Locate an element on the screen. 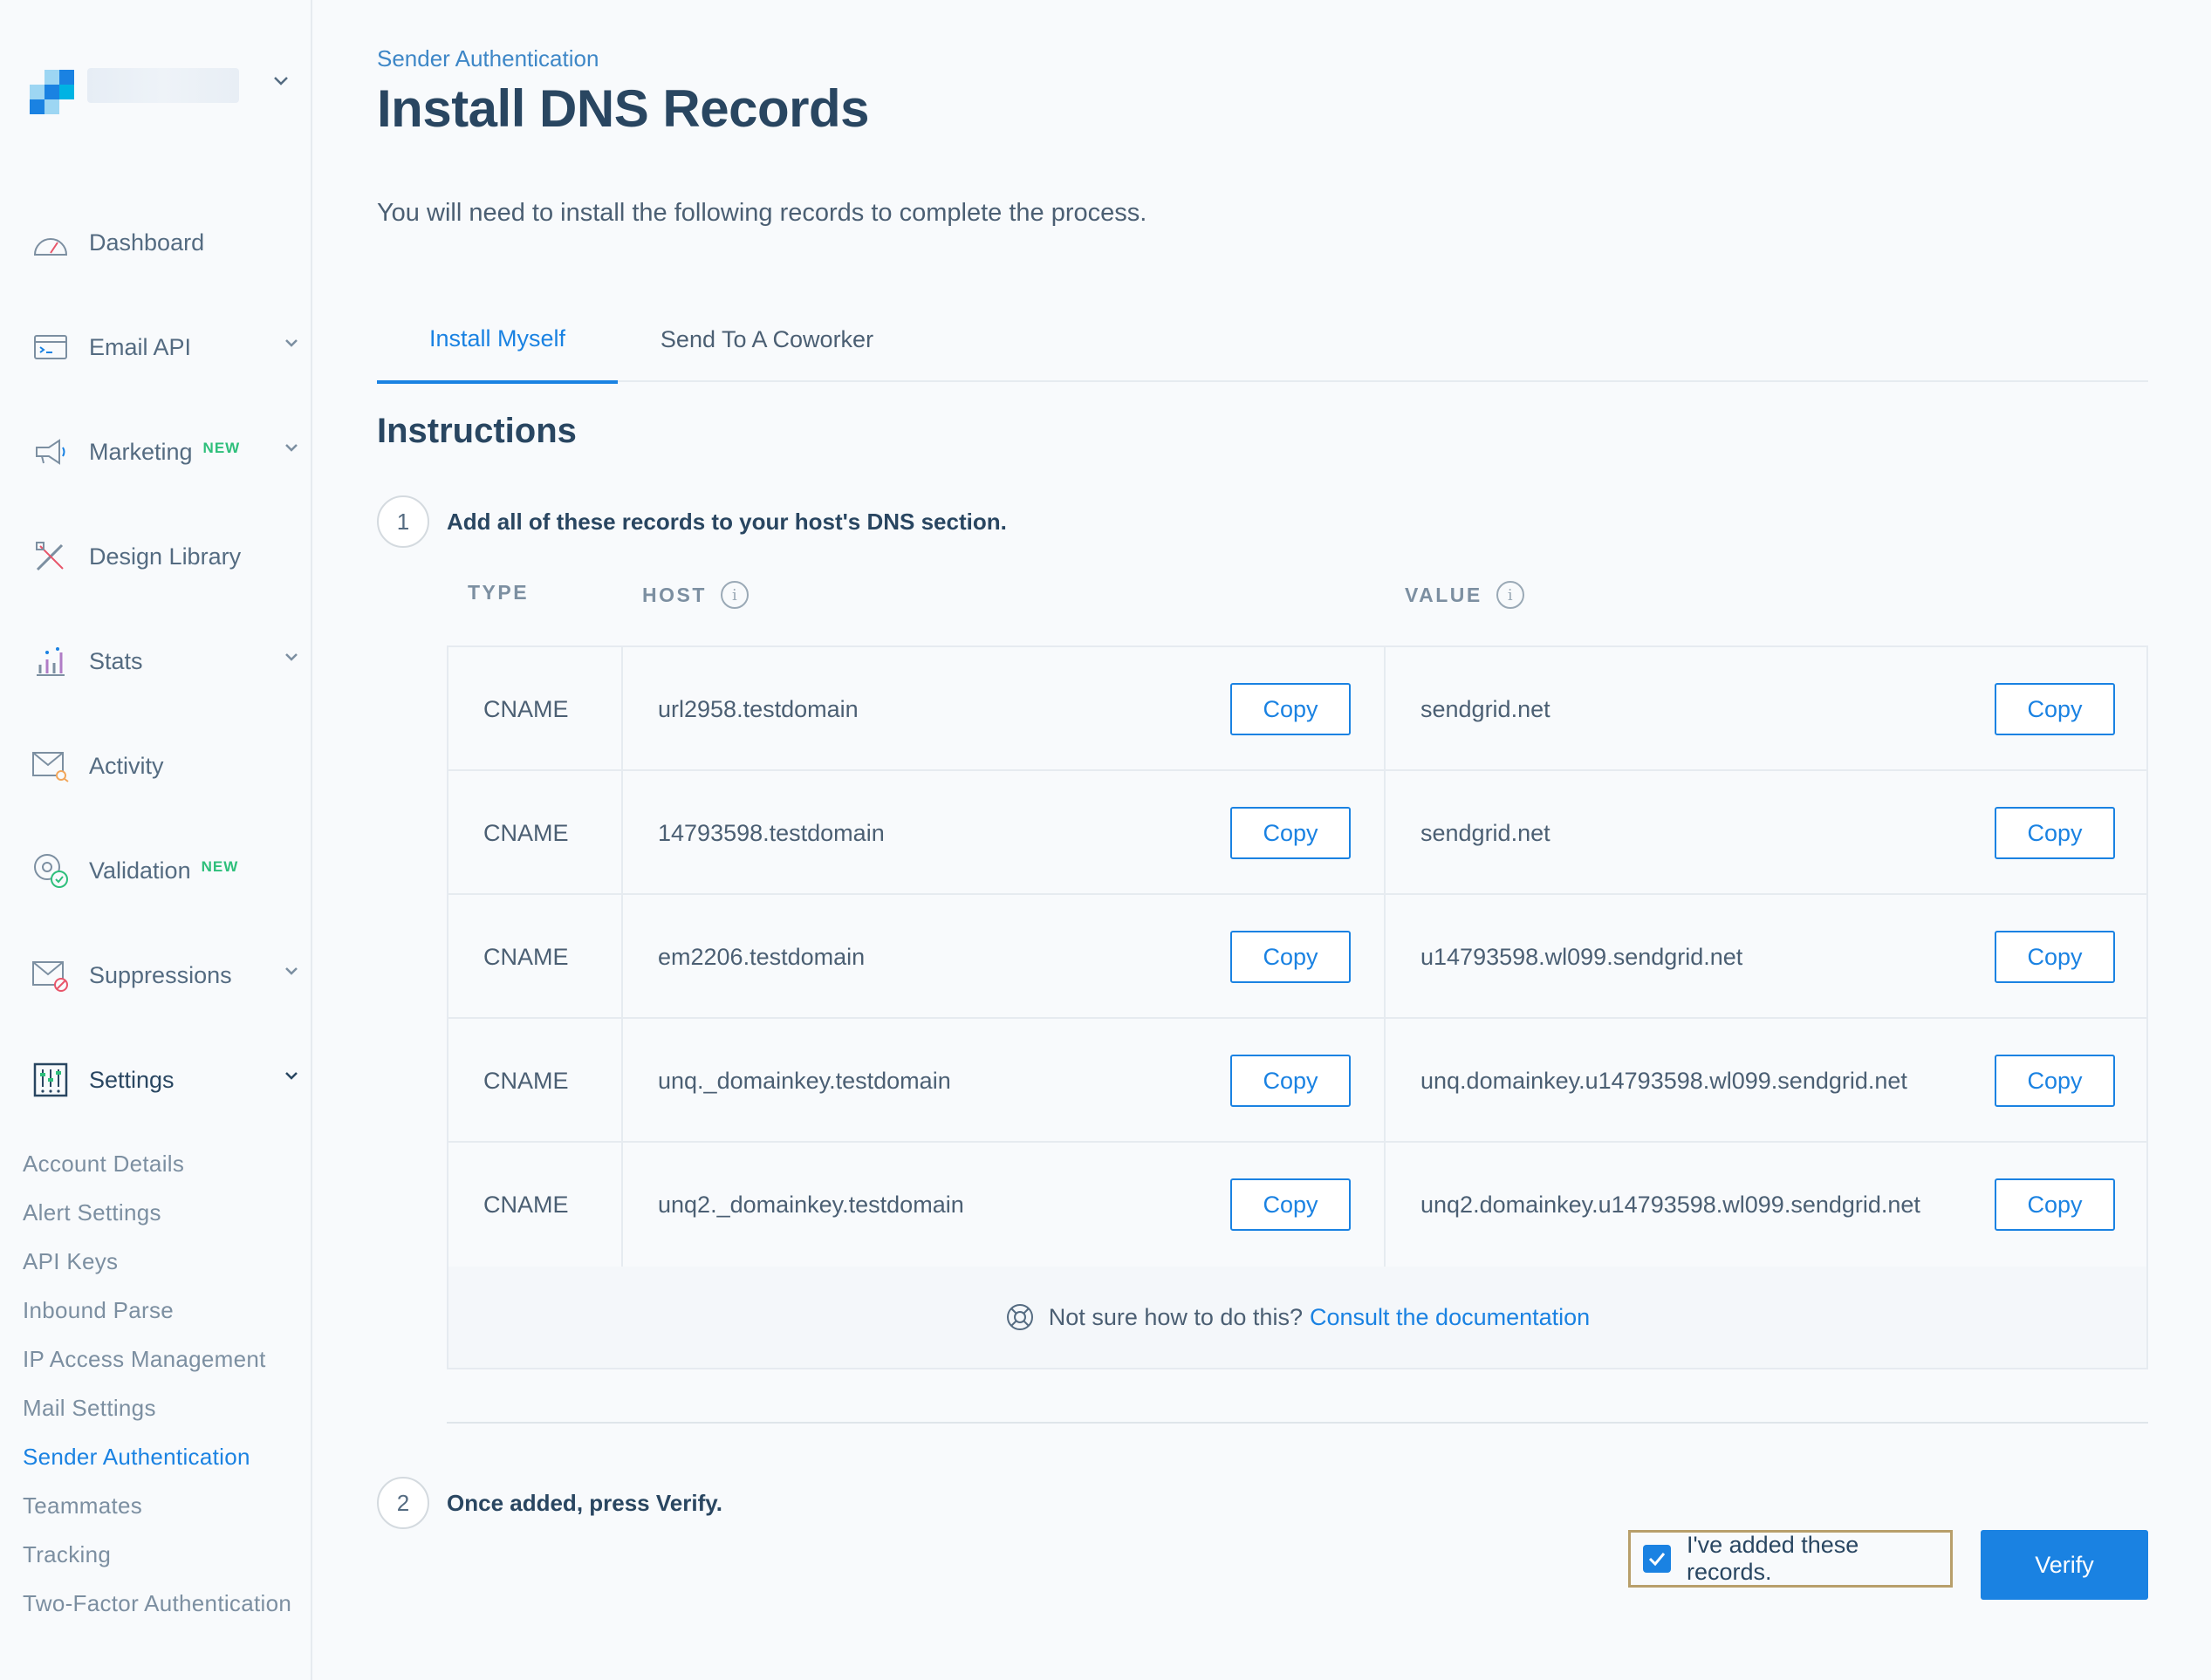  suppressions-icon is located at coordinates (51, 975).